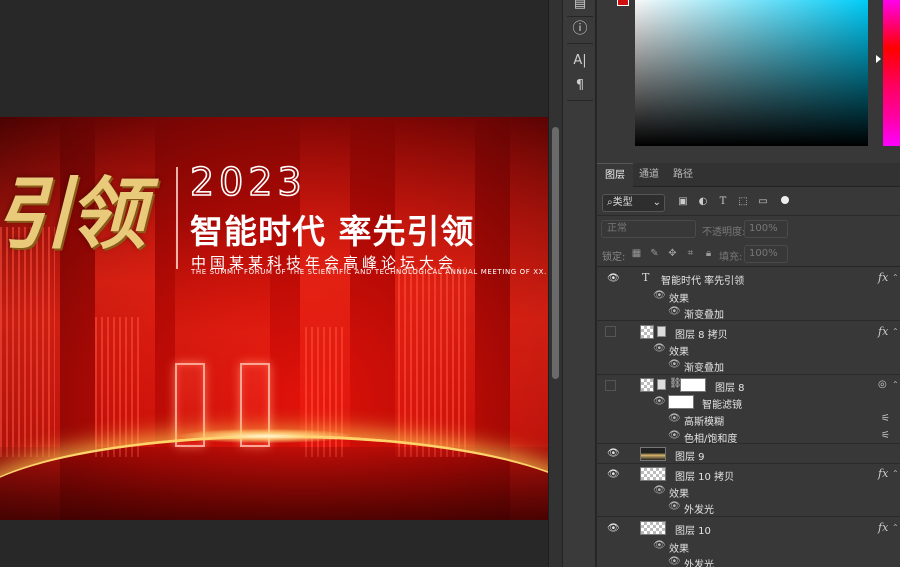 This screenshot has height=567, width=900. What do you see at coordinates (693, 529) in the screenshot?
I see `layer-name: 图层 10` at bounding box center [693, 529].